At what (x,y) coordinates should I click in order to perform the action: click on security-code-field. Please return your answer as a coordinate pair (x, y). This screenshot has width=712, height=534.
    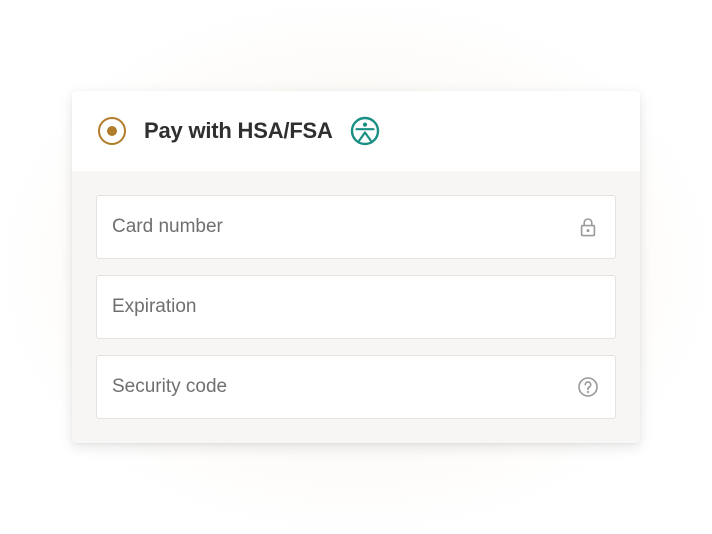
    Looking at the image, I should click on (356, 387).